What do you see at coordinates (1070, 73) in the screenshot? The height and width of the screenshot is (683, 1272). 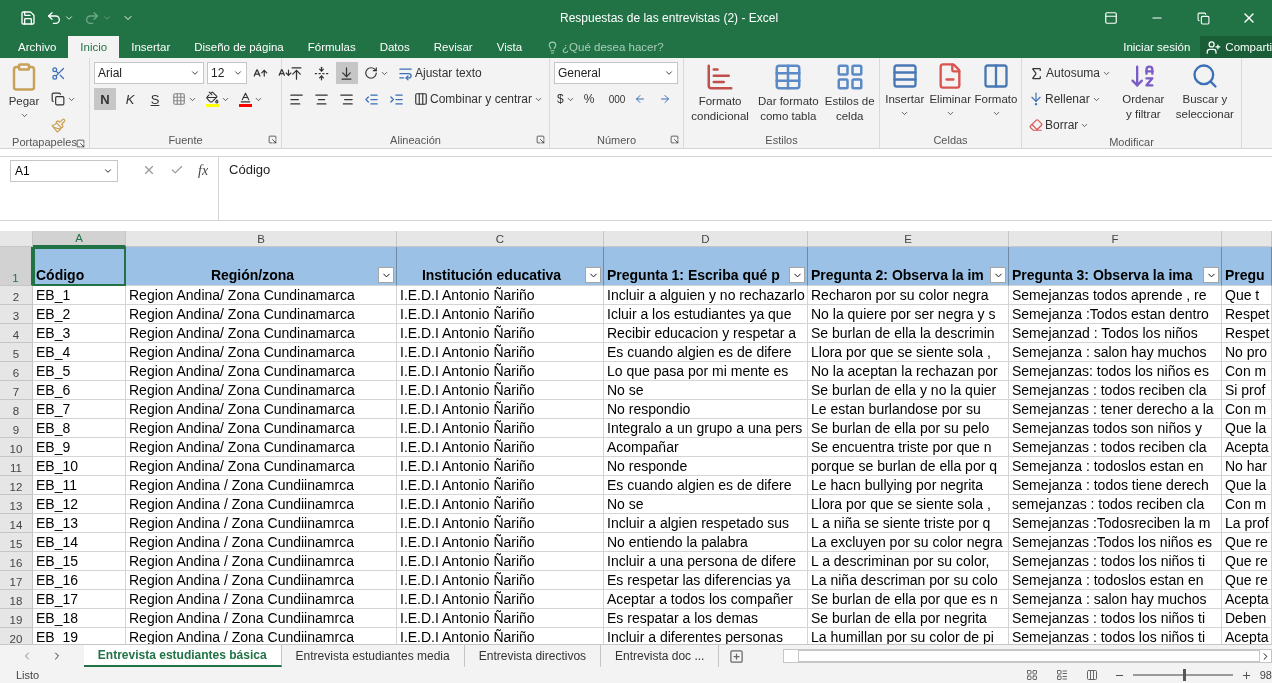 I see `autosum-button: Autosuma` at bounding box center [1070, 73].